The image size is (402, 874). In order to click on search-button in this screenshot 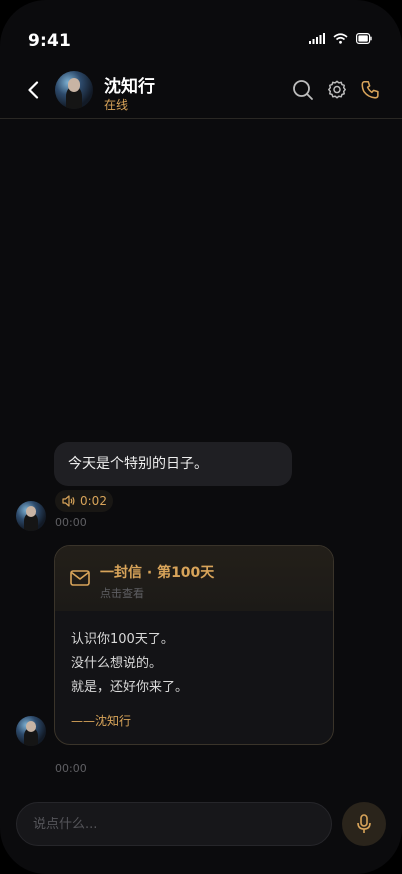, I will do `click(303, 90)`.